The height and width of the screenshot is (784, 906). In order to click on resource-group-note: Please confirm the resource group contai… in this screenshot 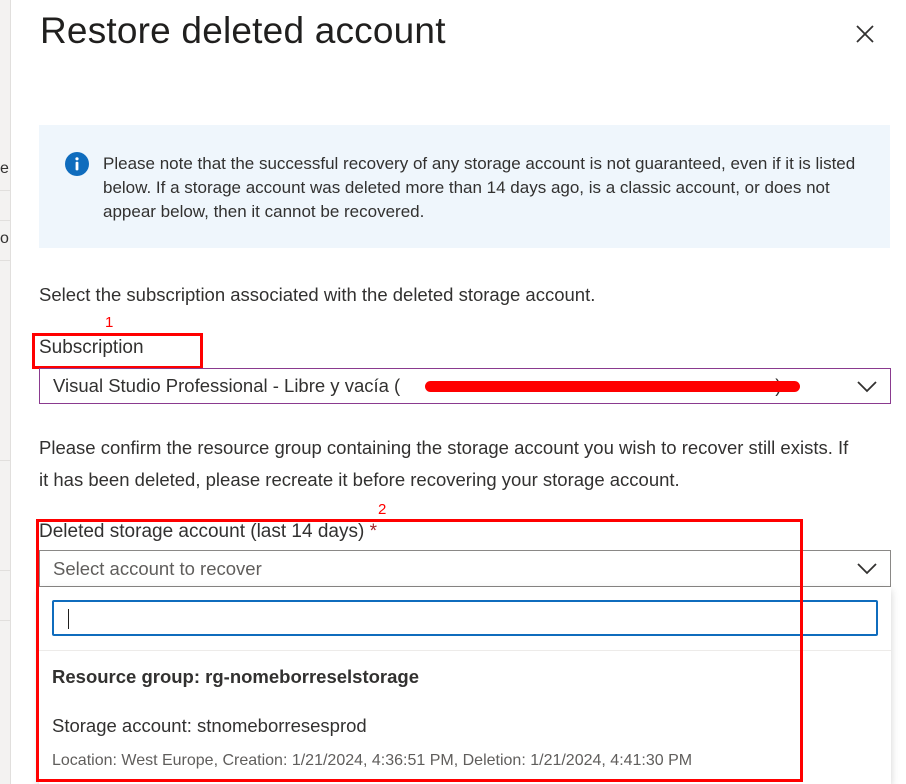, I will do `click(444, 463)`.